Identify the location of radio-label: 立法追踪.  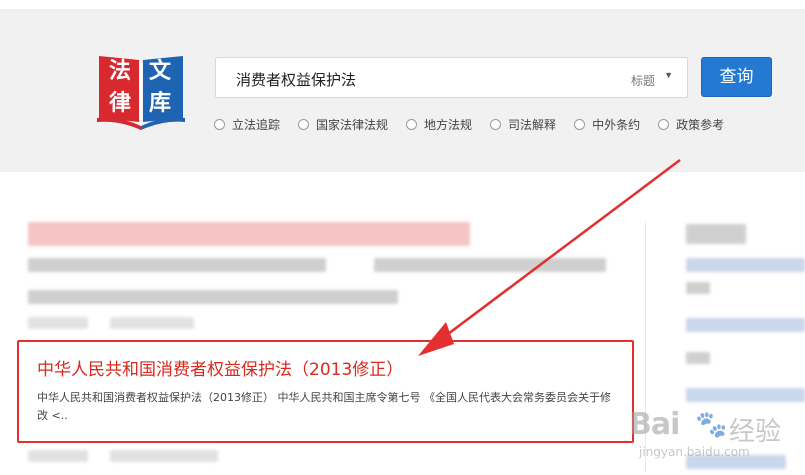
(256, 124).